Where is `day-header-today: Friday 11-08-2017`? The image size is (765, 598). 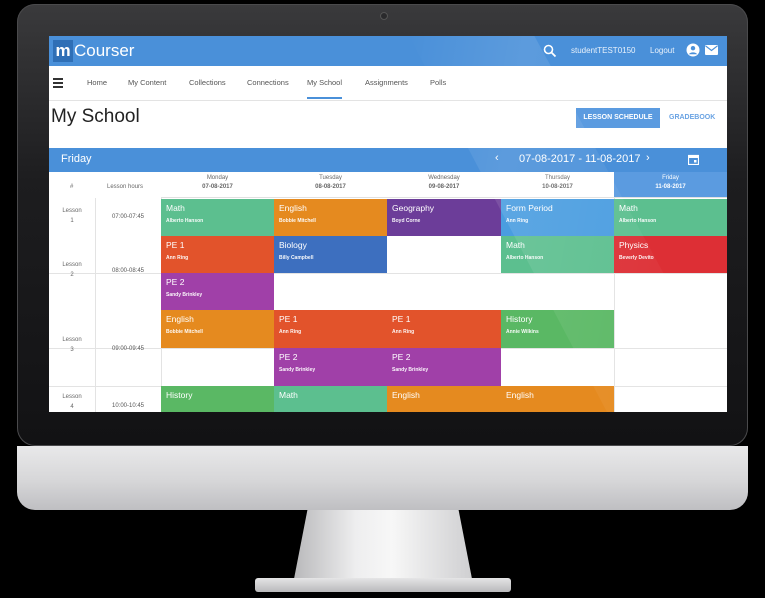
day-header-today: Friday 11-08-2017 is located at coordinates (670, 185).